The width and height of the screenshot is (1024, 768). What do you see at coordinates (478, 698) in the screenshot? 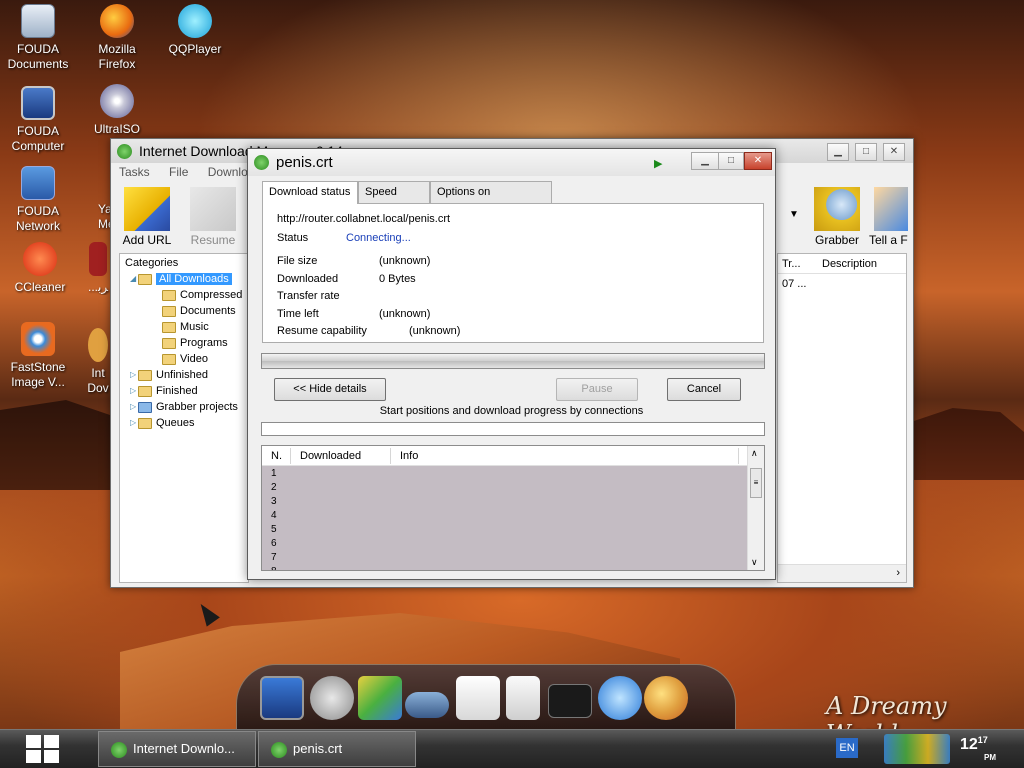
I see `document-dock-icon` at bounding box center [478, 698].